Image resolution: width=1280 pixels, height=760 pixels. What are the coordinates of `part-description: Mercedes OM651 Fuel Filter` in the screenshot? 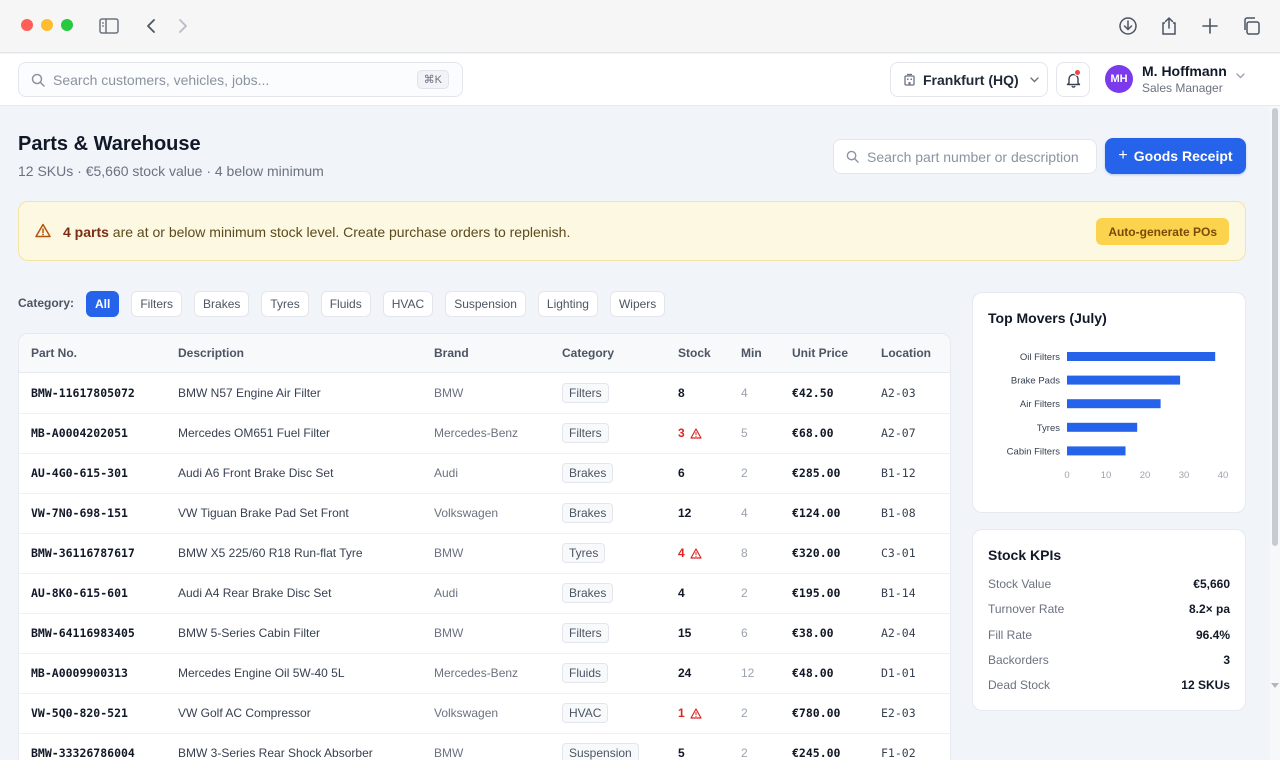 It's located at (254, 433).